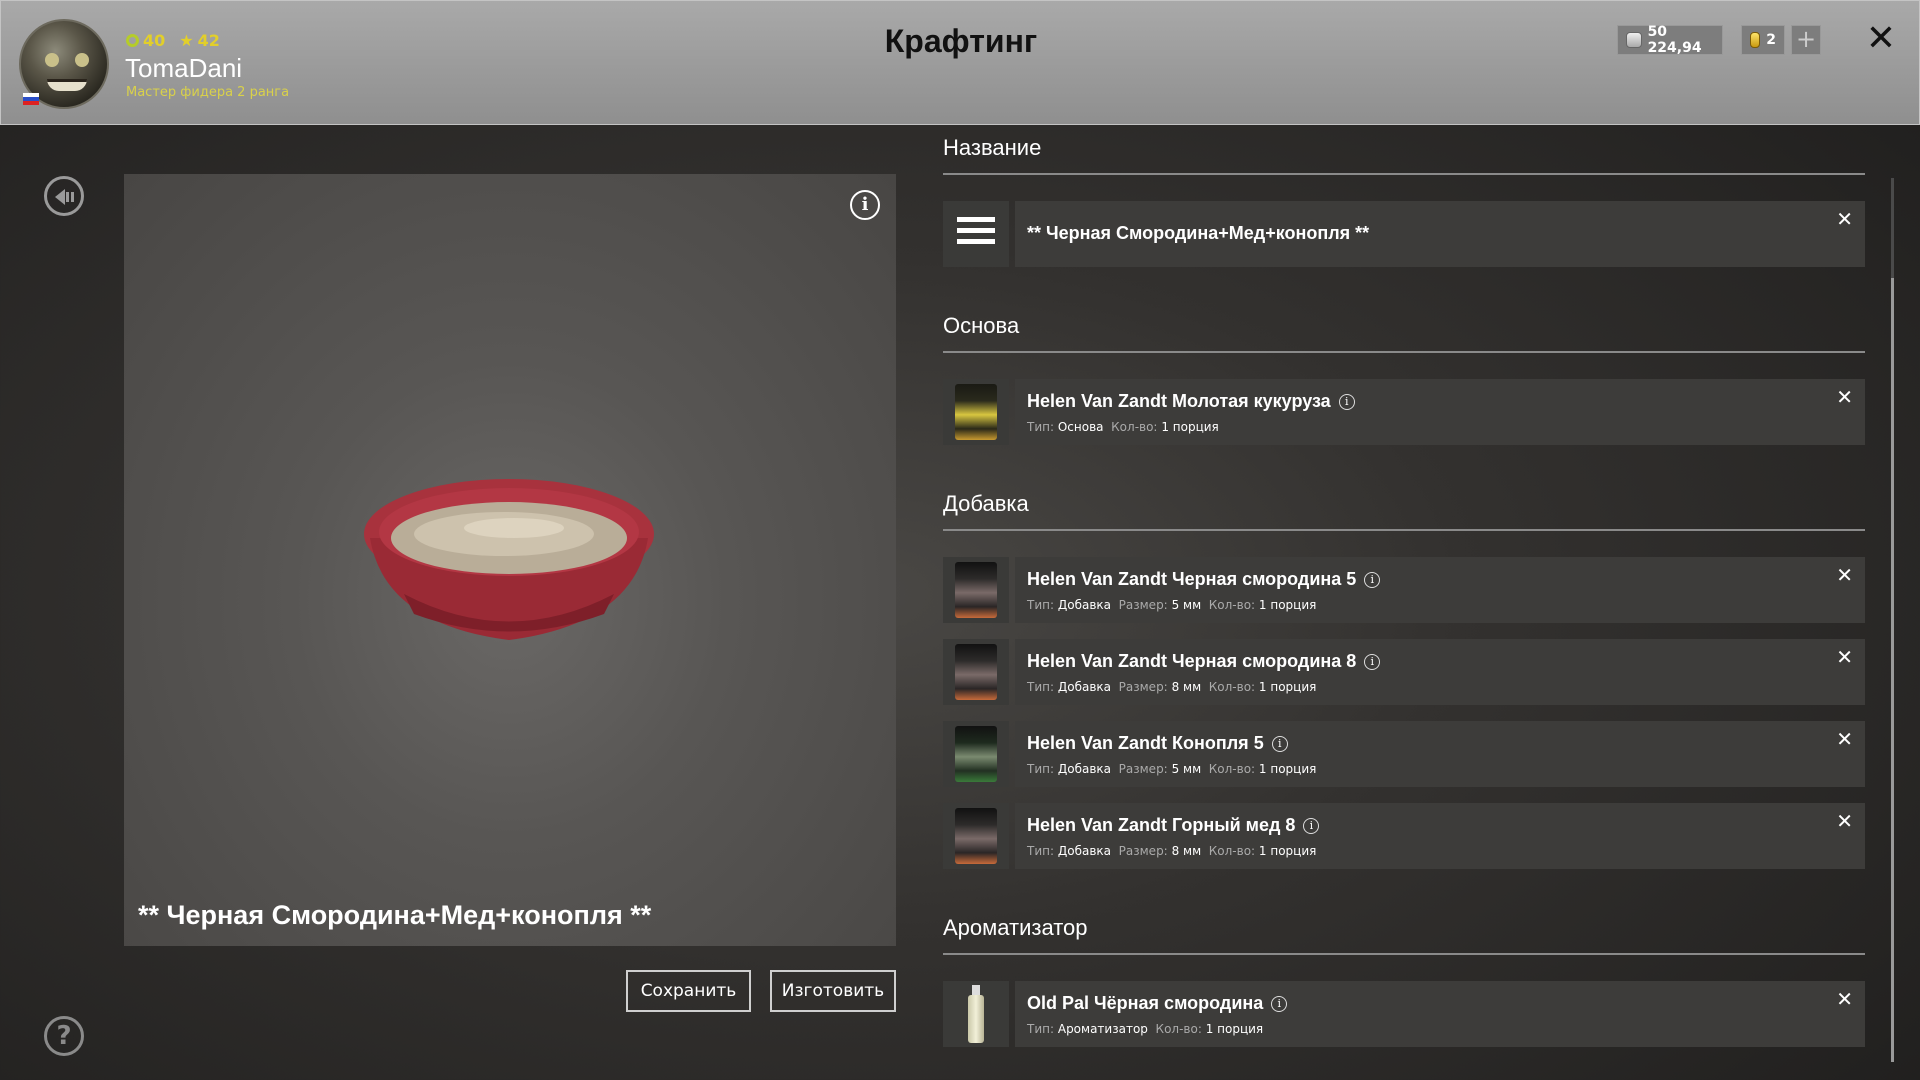 The height and width of the screenshot is (1080, 1920). I want to click on flavor-bottle-image, so click(976, 1014).